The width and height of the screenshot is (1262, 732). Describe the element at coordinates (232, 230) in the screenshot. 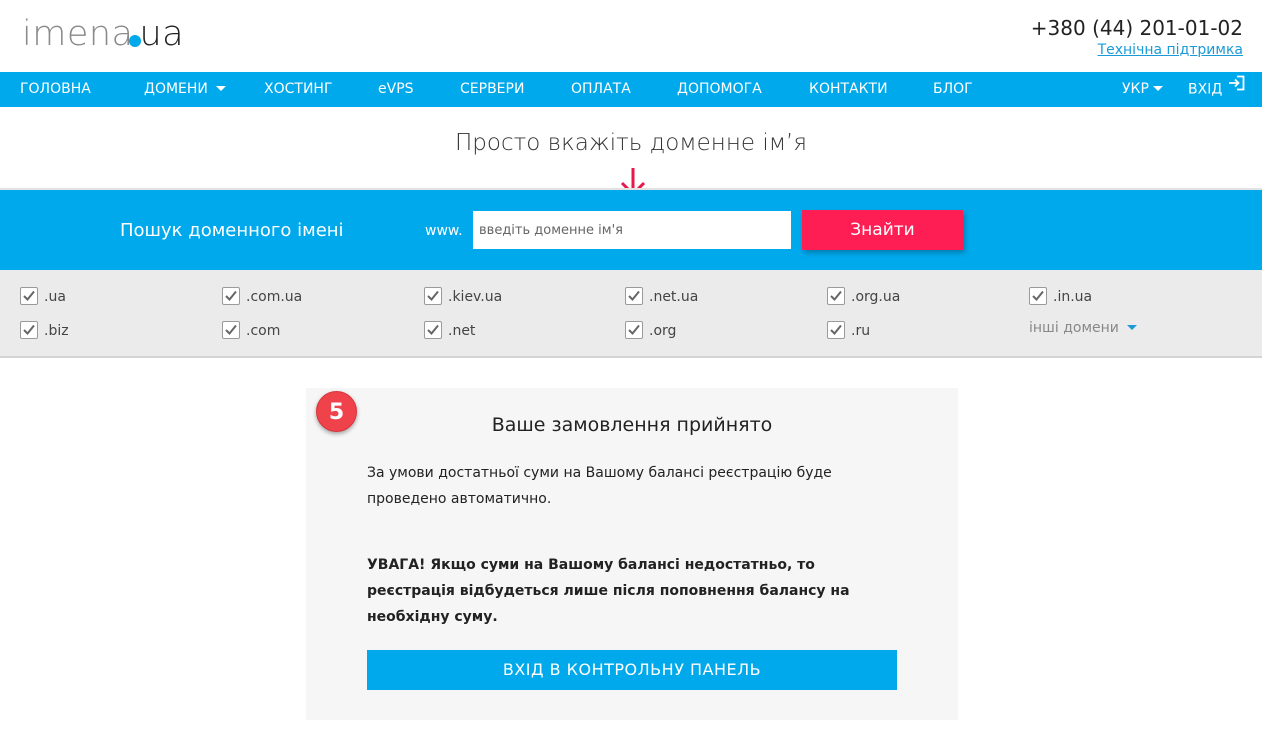

I see `search-label: Пошук доменного імені` at that location.